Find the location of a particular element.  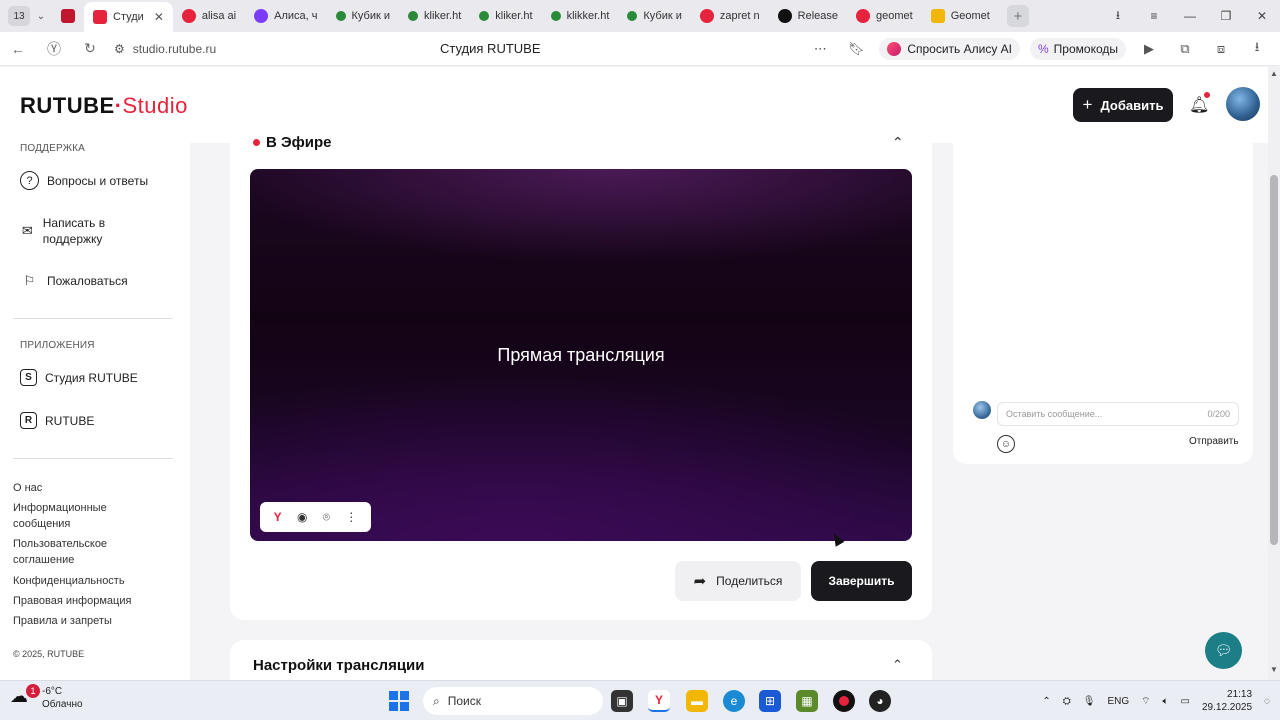

yandex-icon: Y is located at coordinates (278, 517).